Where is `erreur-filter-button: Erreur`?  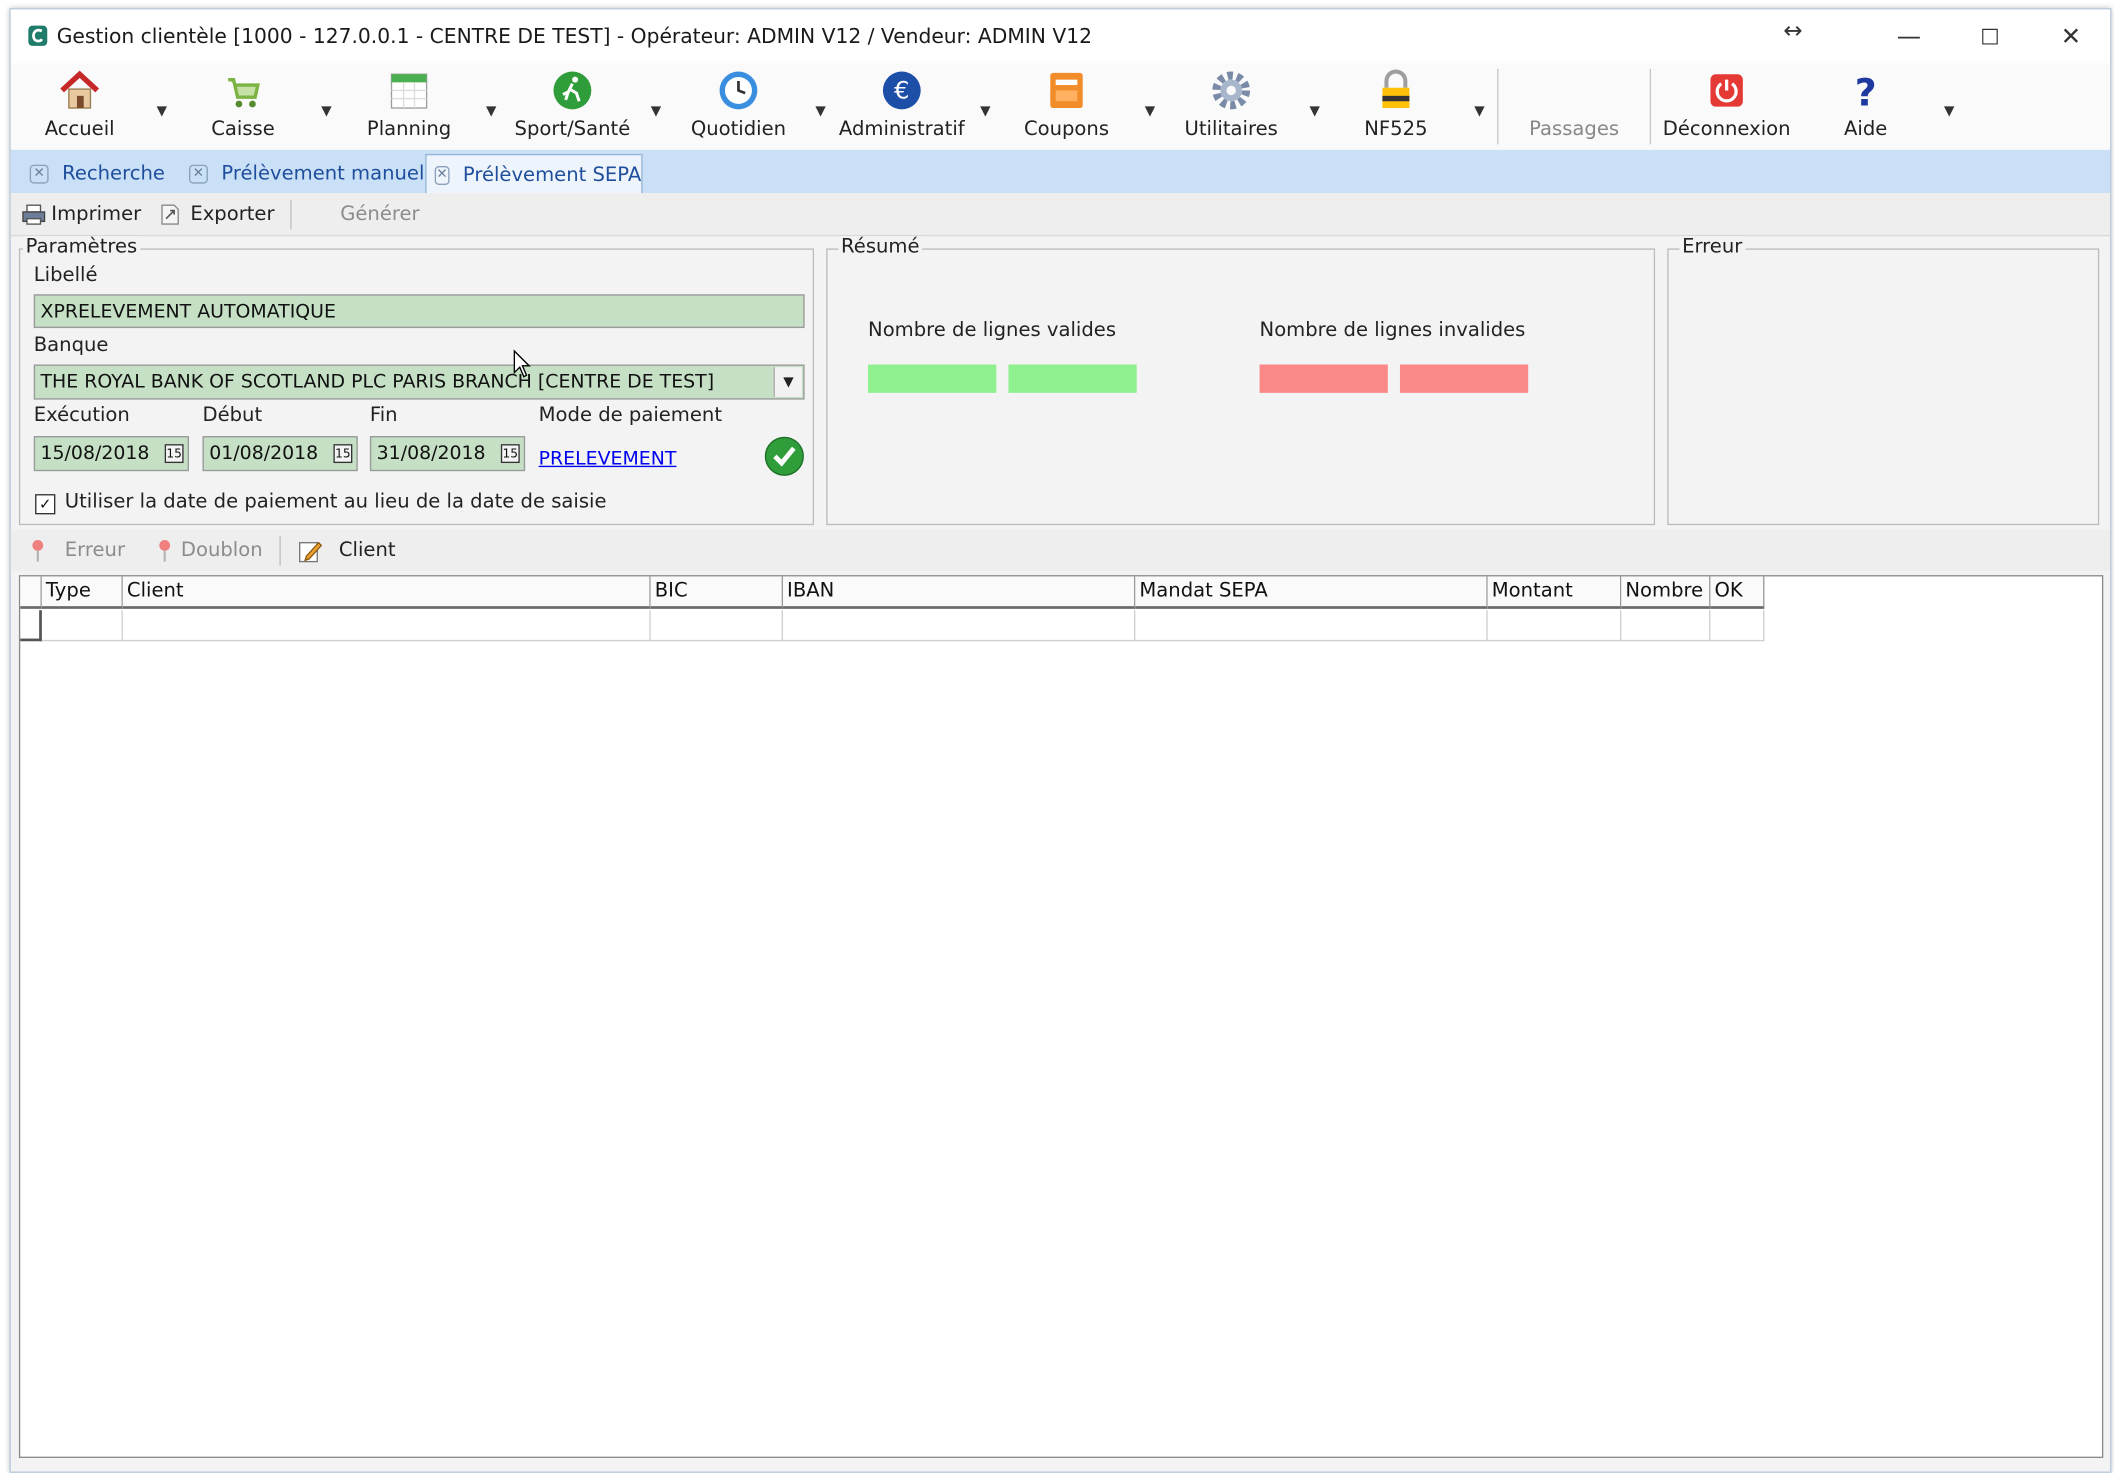
erreur-filter-button: Erreur is located at coordinates (77, 550).